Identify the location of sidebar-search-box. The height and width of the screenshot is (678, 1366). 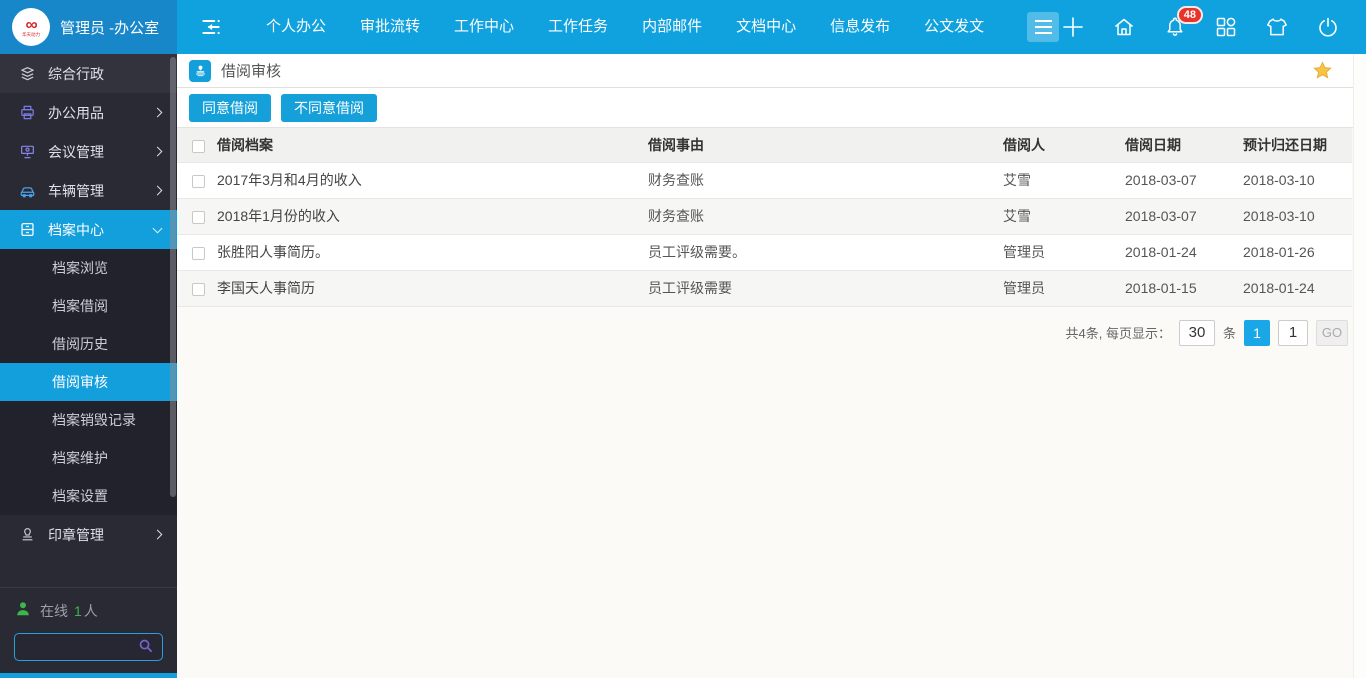
(88, 647).